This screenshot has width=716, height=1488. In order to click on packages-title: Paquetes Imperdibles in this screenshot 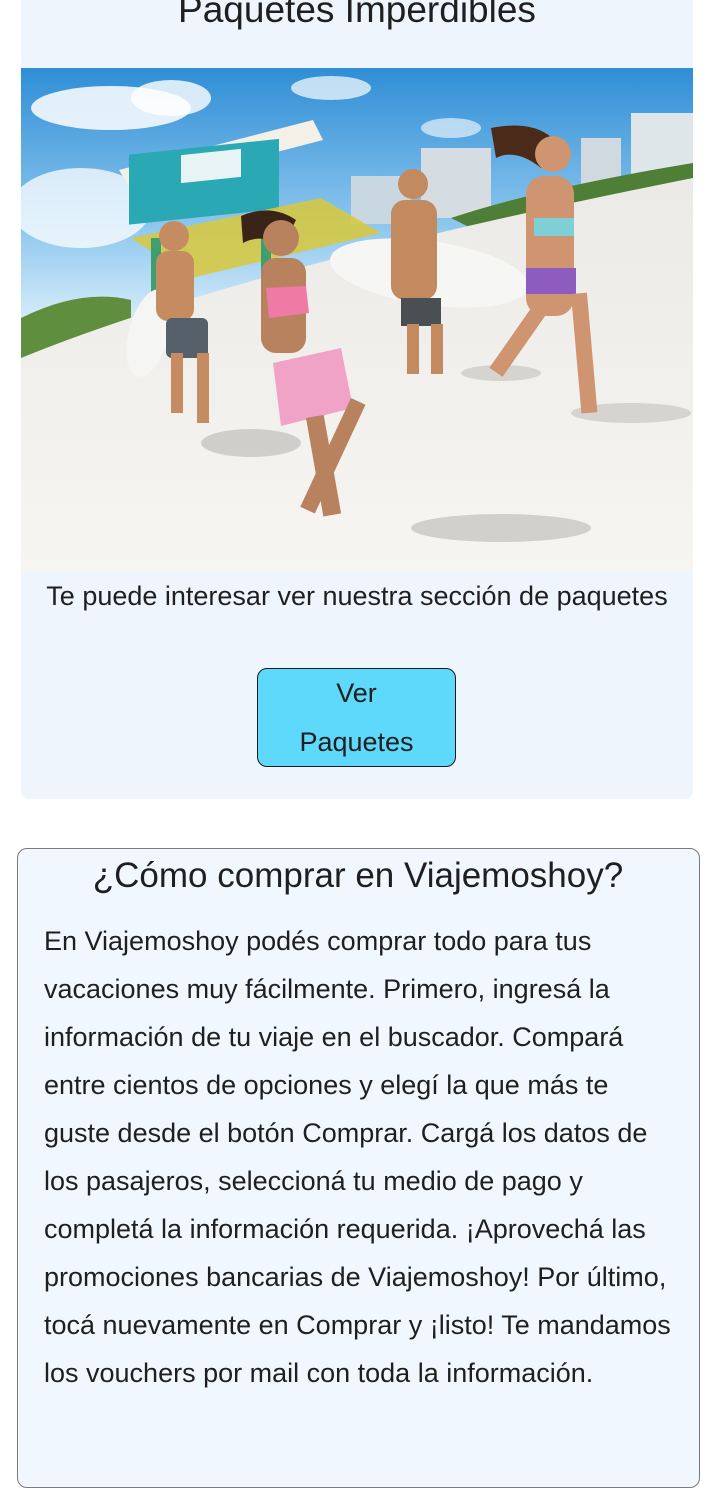, I will do `click(357, 15)`.